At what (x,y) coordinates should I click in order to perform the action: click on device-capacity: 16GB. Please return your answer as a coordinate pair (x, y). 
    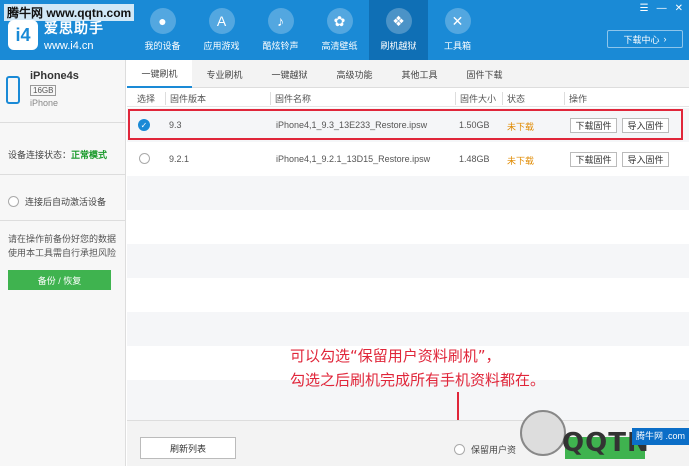
    Looking at the image, I should click on (43, 90).